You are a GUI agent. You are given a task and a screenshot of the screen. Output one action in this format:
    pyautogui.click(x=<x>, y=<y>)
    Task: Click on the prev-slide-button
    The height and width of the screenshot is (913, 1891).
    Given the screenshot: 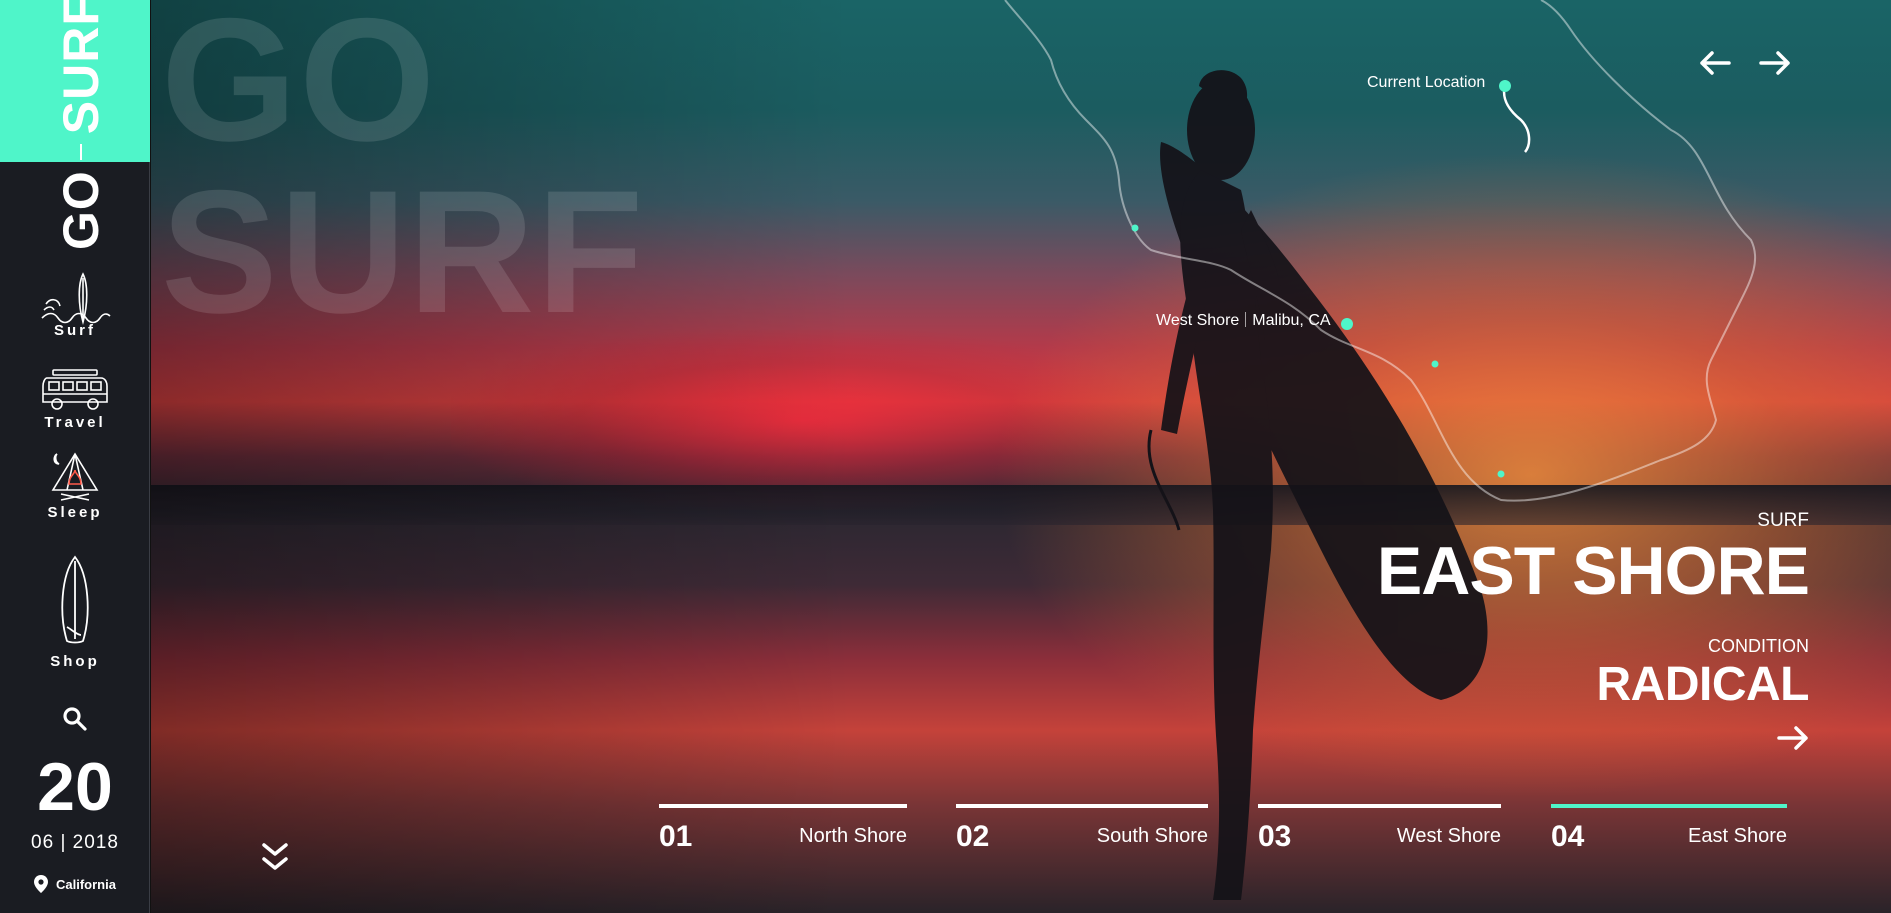 What is the action you would take?
    pyautogui.click(x=1715, y=65)
    